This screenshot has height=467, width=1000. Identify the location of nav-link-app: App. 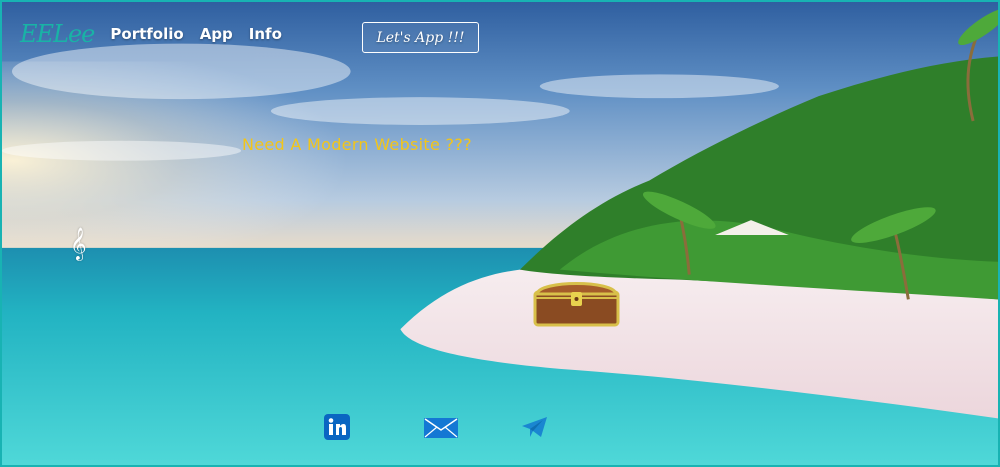
(216, 34).